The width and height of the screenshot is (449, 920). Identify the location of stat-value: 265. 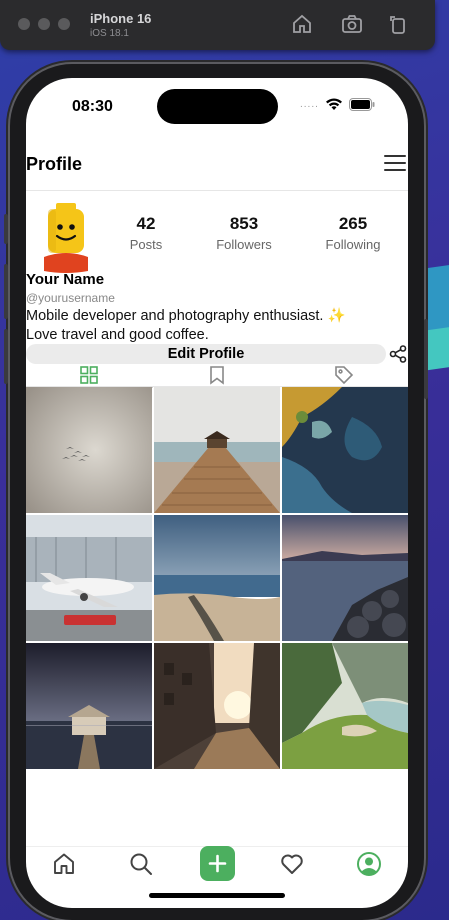
(353, 223).